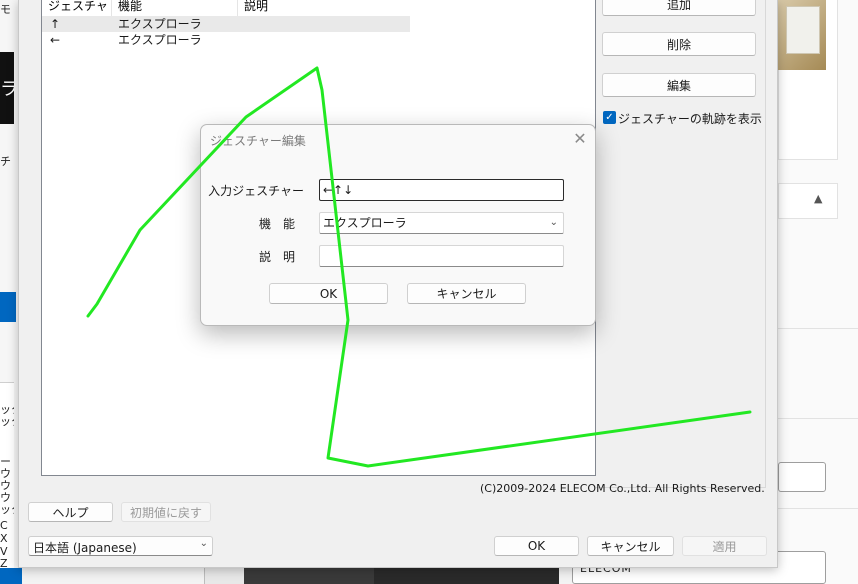  Describe the element at coordinates (580, 139) in the screenshot. I see `close-icon: ✕` at that location.